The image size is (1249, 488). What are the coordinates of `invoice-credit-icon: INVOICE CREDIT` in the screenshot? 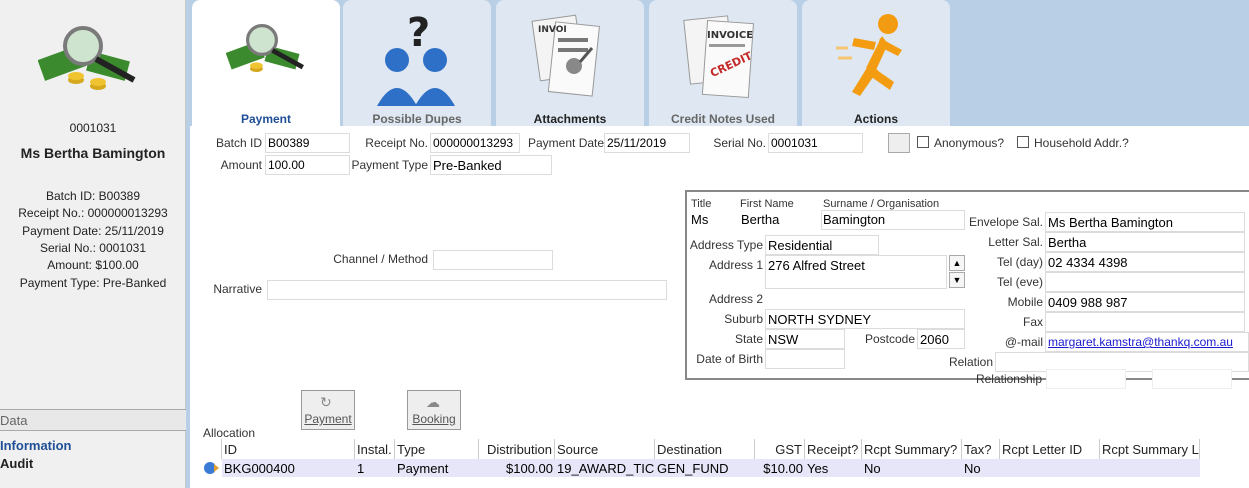 It's located at (719, 57).